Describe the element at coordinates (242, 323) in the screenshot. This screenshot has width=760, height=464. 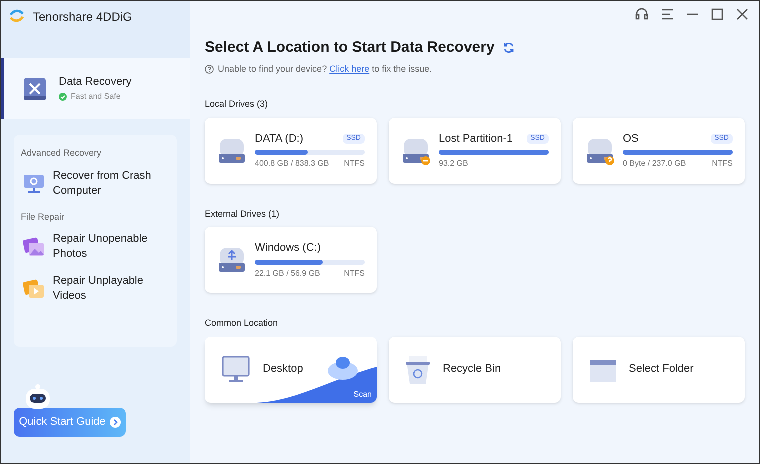
I see `section-heading: Common Location` at that location.